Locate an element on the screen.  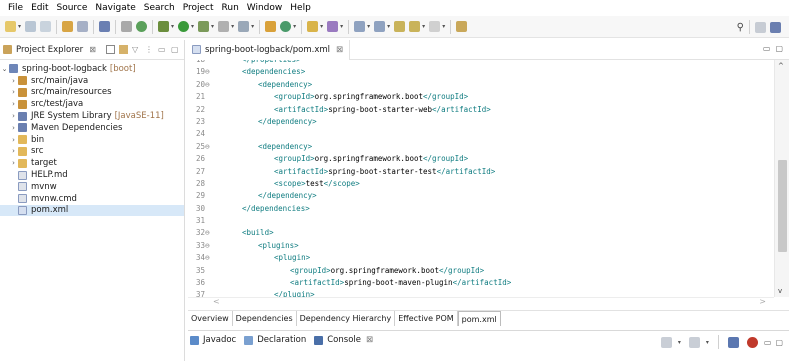
tab-console: Console ⊠ is located at coordinates (343, 340).